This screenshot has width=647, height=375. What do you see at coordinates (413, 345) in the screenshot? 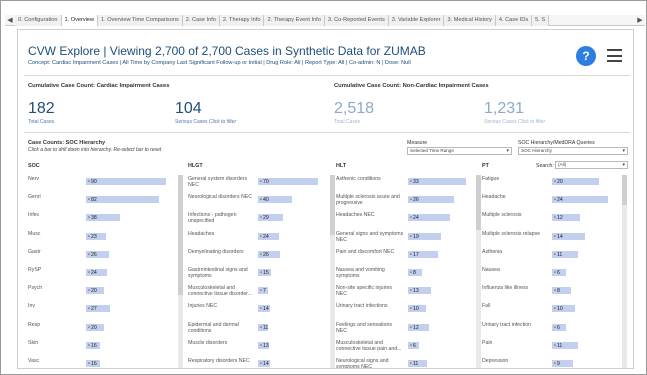
I see `hlt-bar: 6` at bounding box center [413, 345].